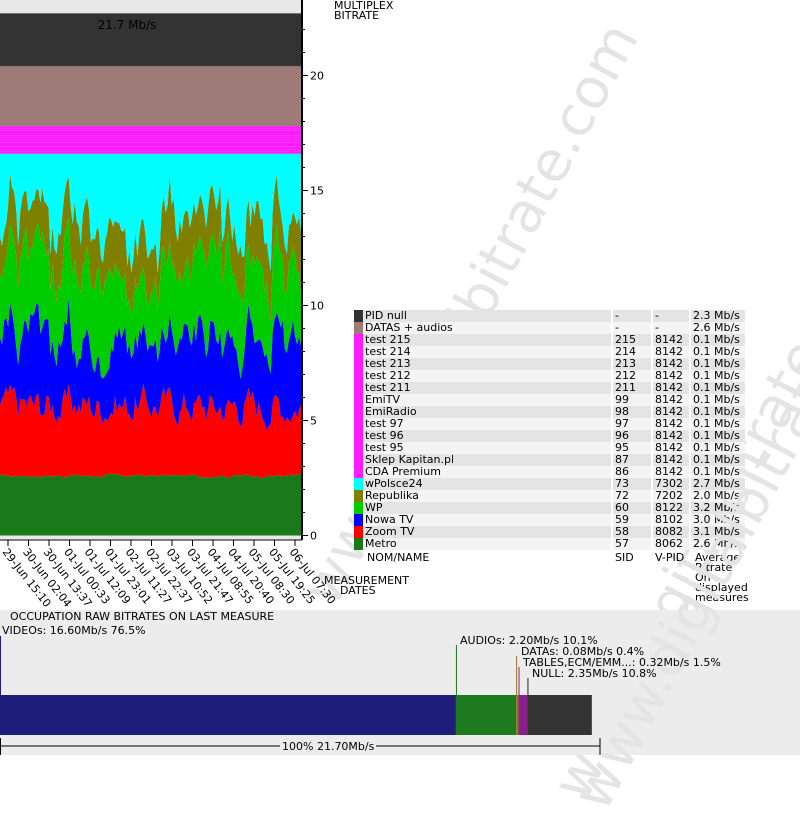 This screenshot has width=800, height=821. Describe the element at coordinates (716, 543) in the screenshot. I see `legend-bitrate: 2.6 Mb/s` at that location.